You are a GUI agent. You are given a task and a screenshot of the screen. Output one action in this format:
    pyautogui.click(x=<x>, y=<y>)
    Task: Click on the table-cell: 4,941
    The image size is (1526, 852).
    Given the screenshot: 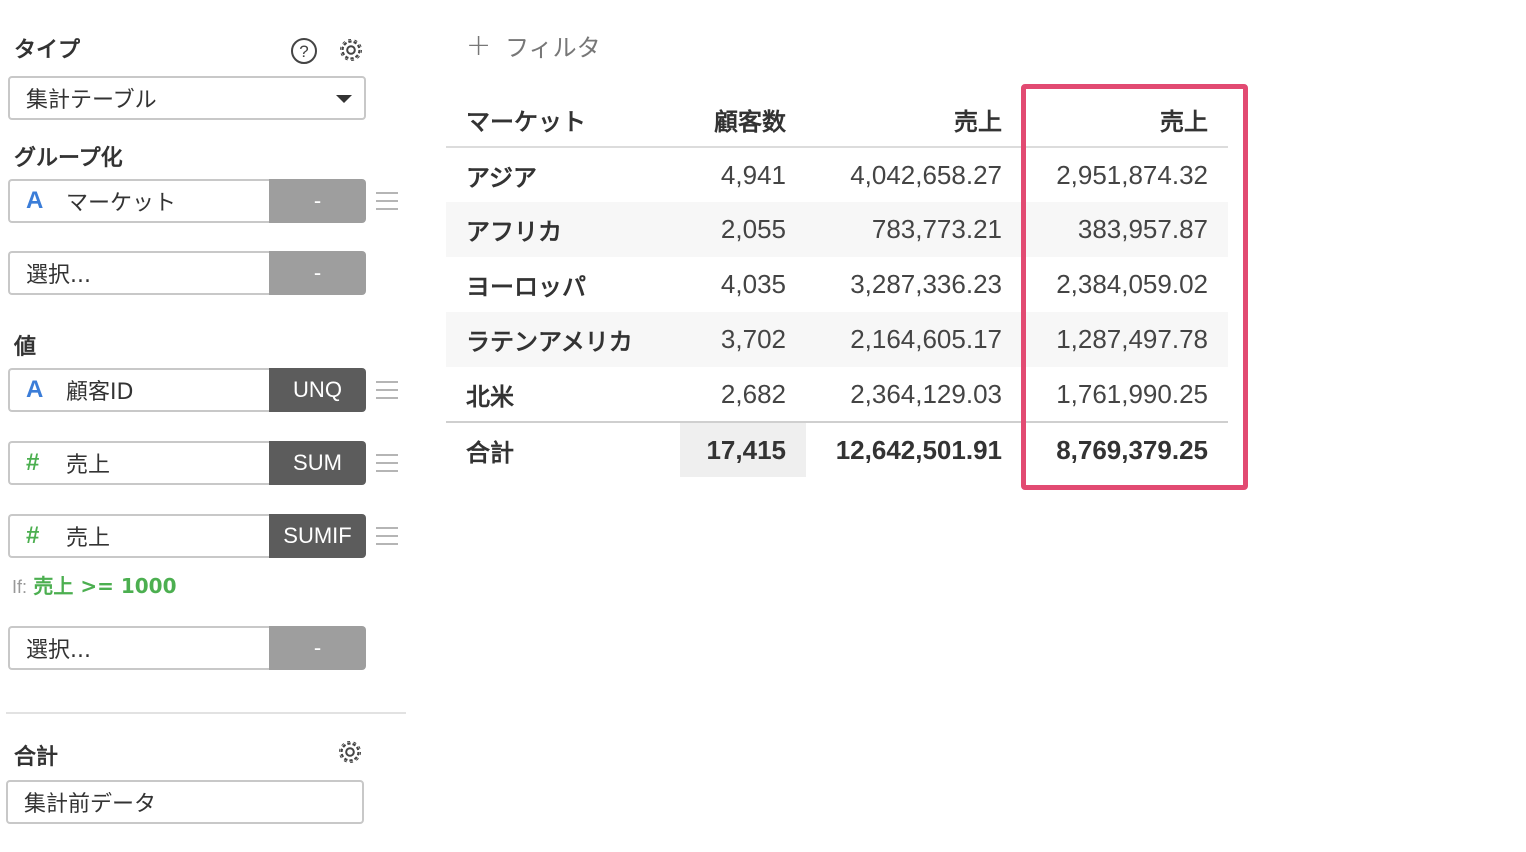 What is the action you would take?
    pyautogui.click(x=753, y=174)
    